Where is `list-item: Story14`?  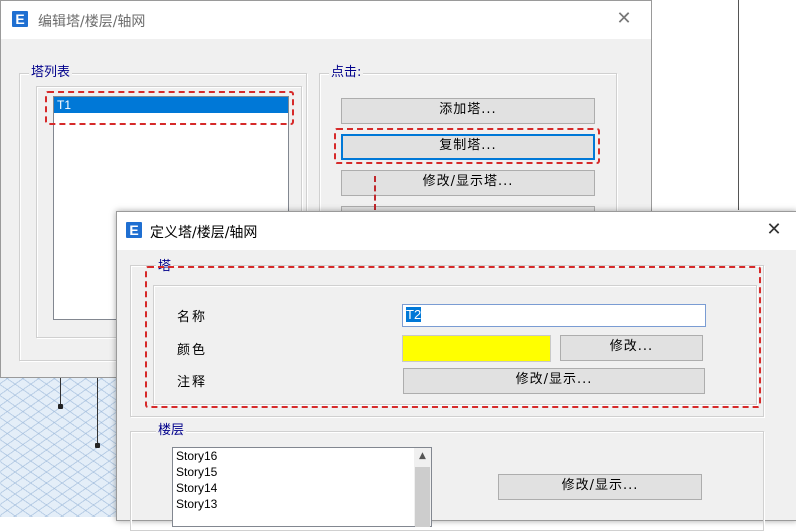
list-item: Story14 is located at coordinates (302, 488).